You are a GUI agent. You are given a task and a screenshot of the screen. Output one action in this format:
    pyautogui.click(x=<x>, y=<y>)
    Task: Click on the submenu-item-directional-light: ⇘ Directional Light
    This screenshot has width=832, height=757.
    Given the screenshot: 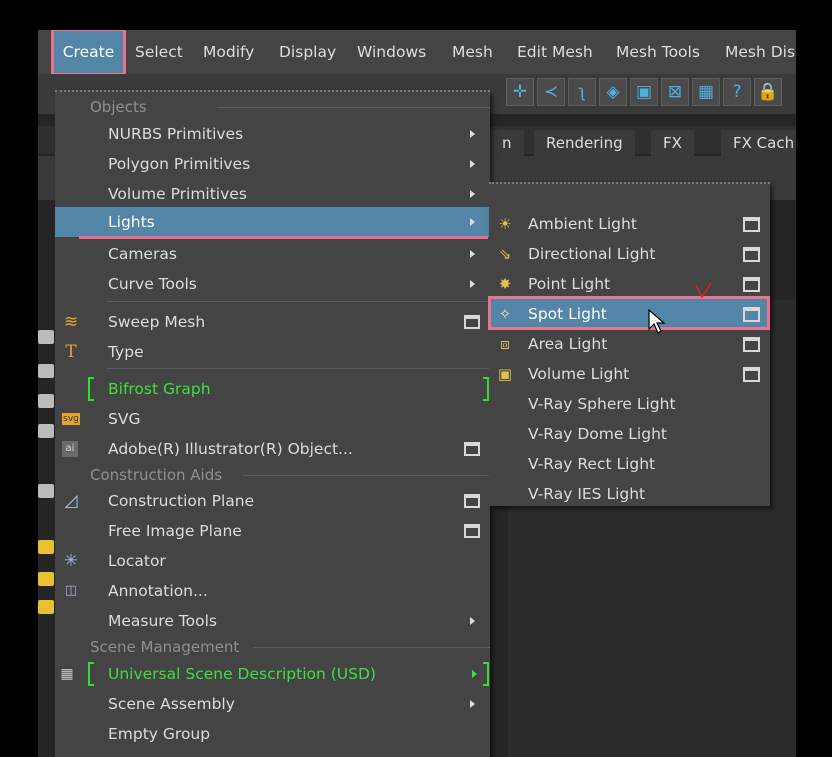 What is the action you would take?
    pyautogui.click(x=629, y=254)
    